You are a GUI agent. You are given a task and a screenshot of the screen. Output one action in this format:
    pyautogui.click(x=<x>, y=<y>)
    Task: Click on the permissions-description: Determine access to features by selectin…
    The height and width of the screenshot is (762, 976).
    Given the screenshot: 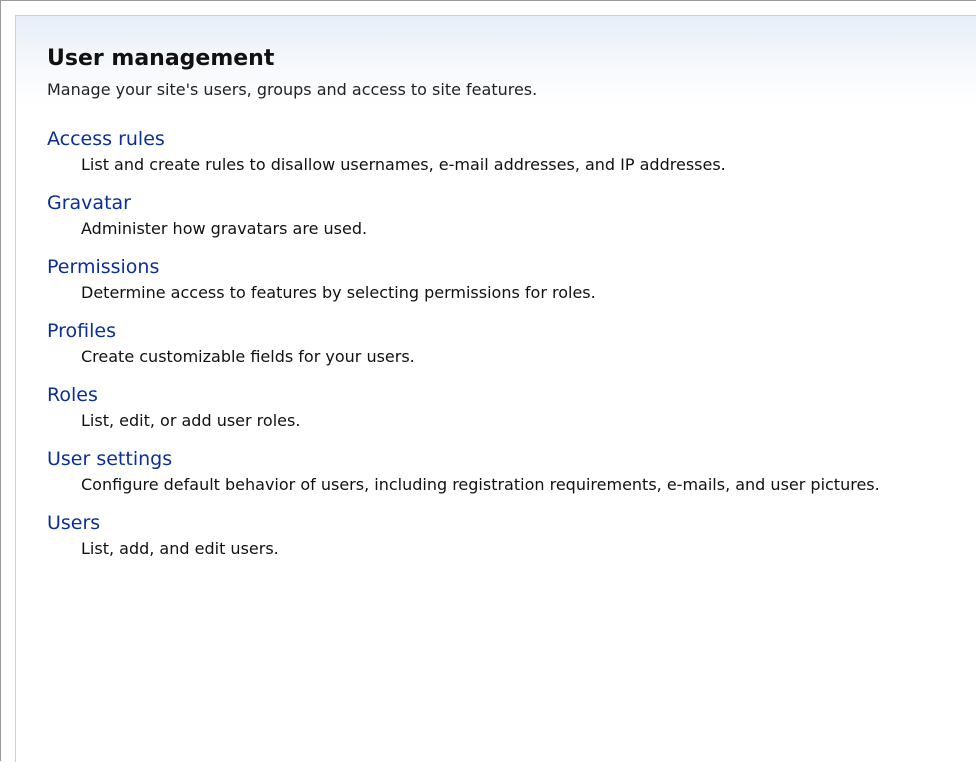 What is the action you would take?
    pyautogui.click(x=338, y=292)
    